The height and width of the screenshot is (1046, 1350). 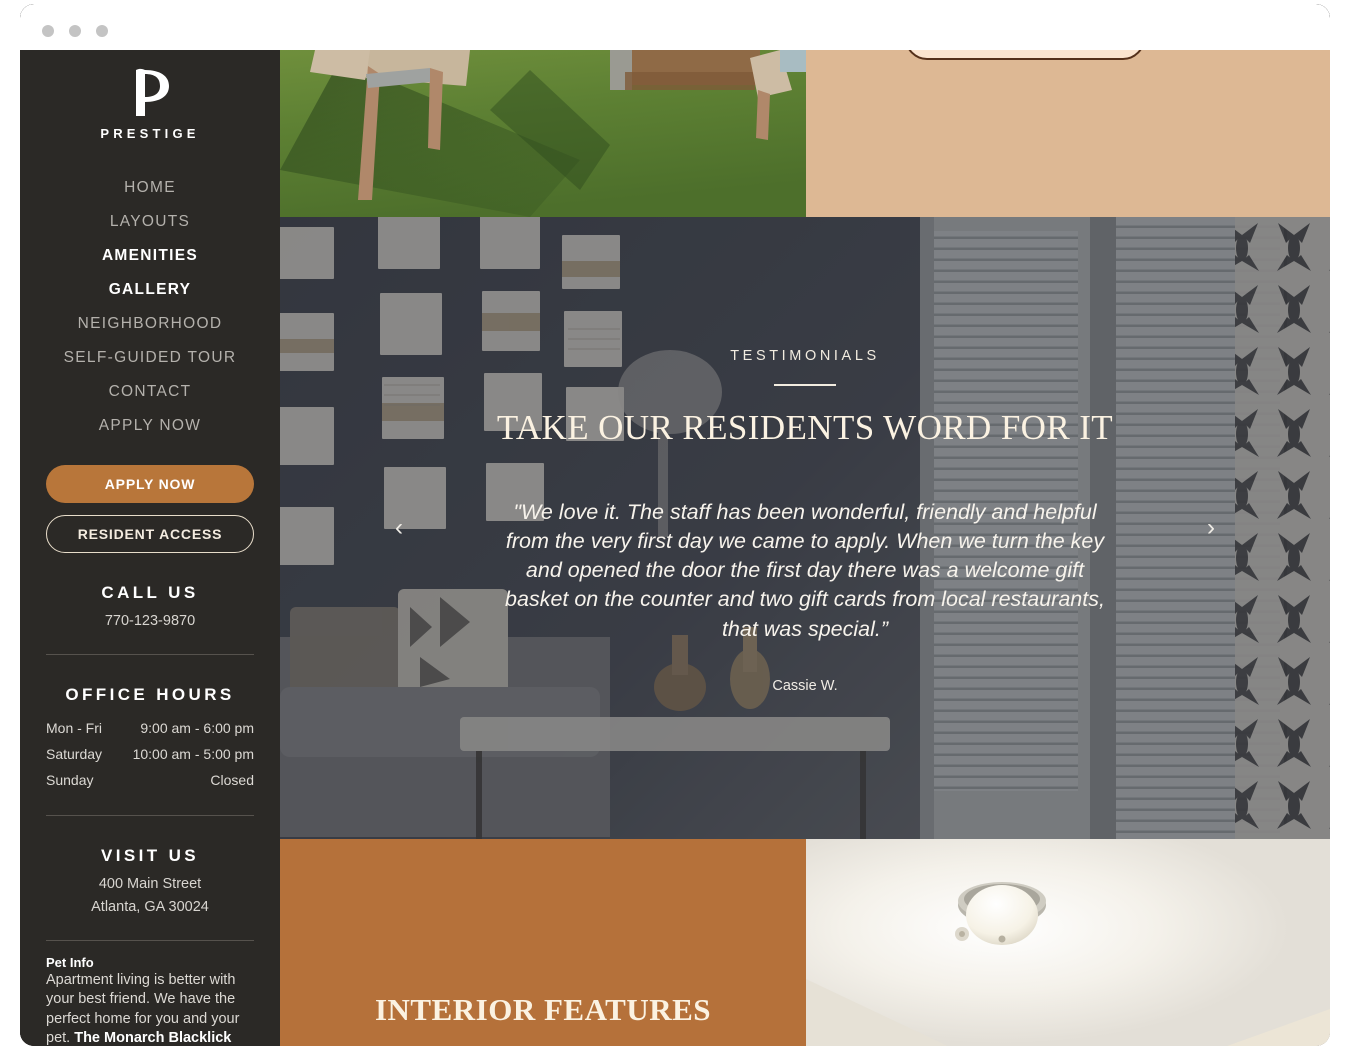 I want to click on ceiling-light-graphic, so click(x=1068, y=942).